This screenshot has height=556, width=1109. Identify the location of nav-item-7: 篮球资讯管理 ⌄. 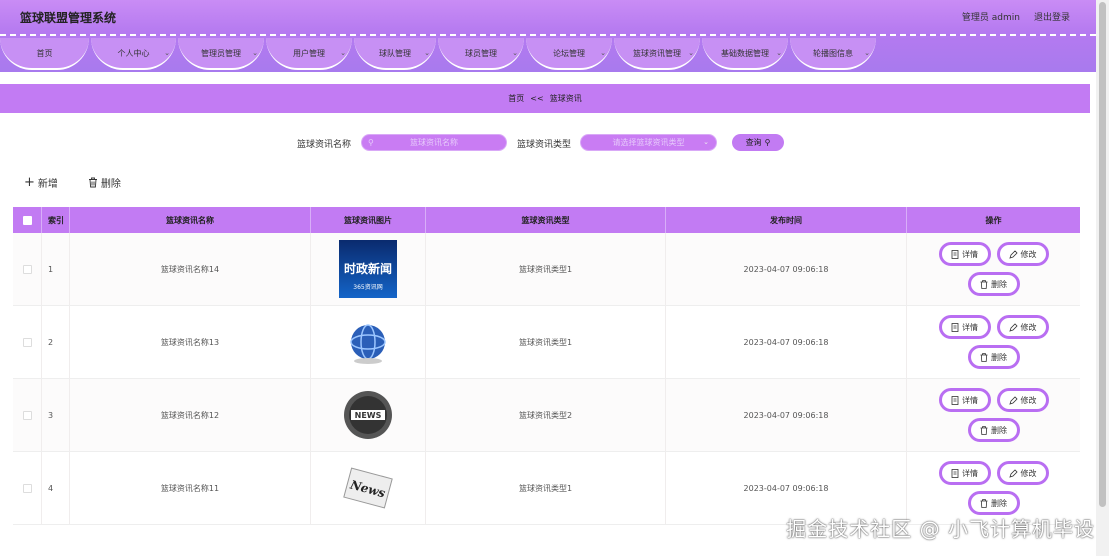
(657, 54).